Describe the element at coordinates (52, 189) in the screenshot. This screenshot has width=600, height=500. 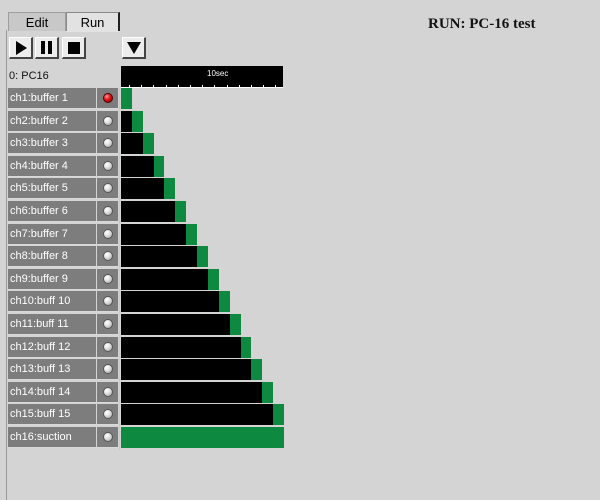
I see `channel-label: ch5:buffer 5` at that location.